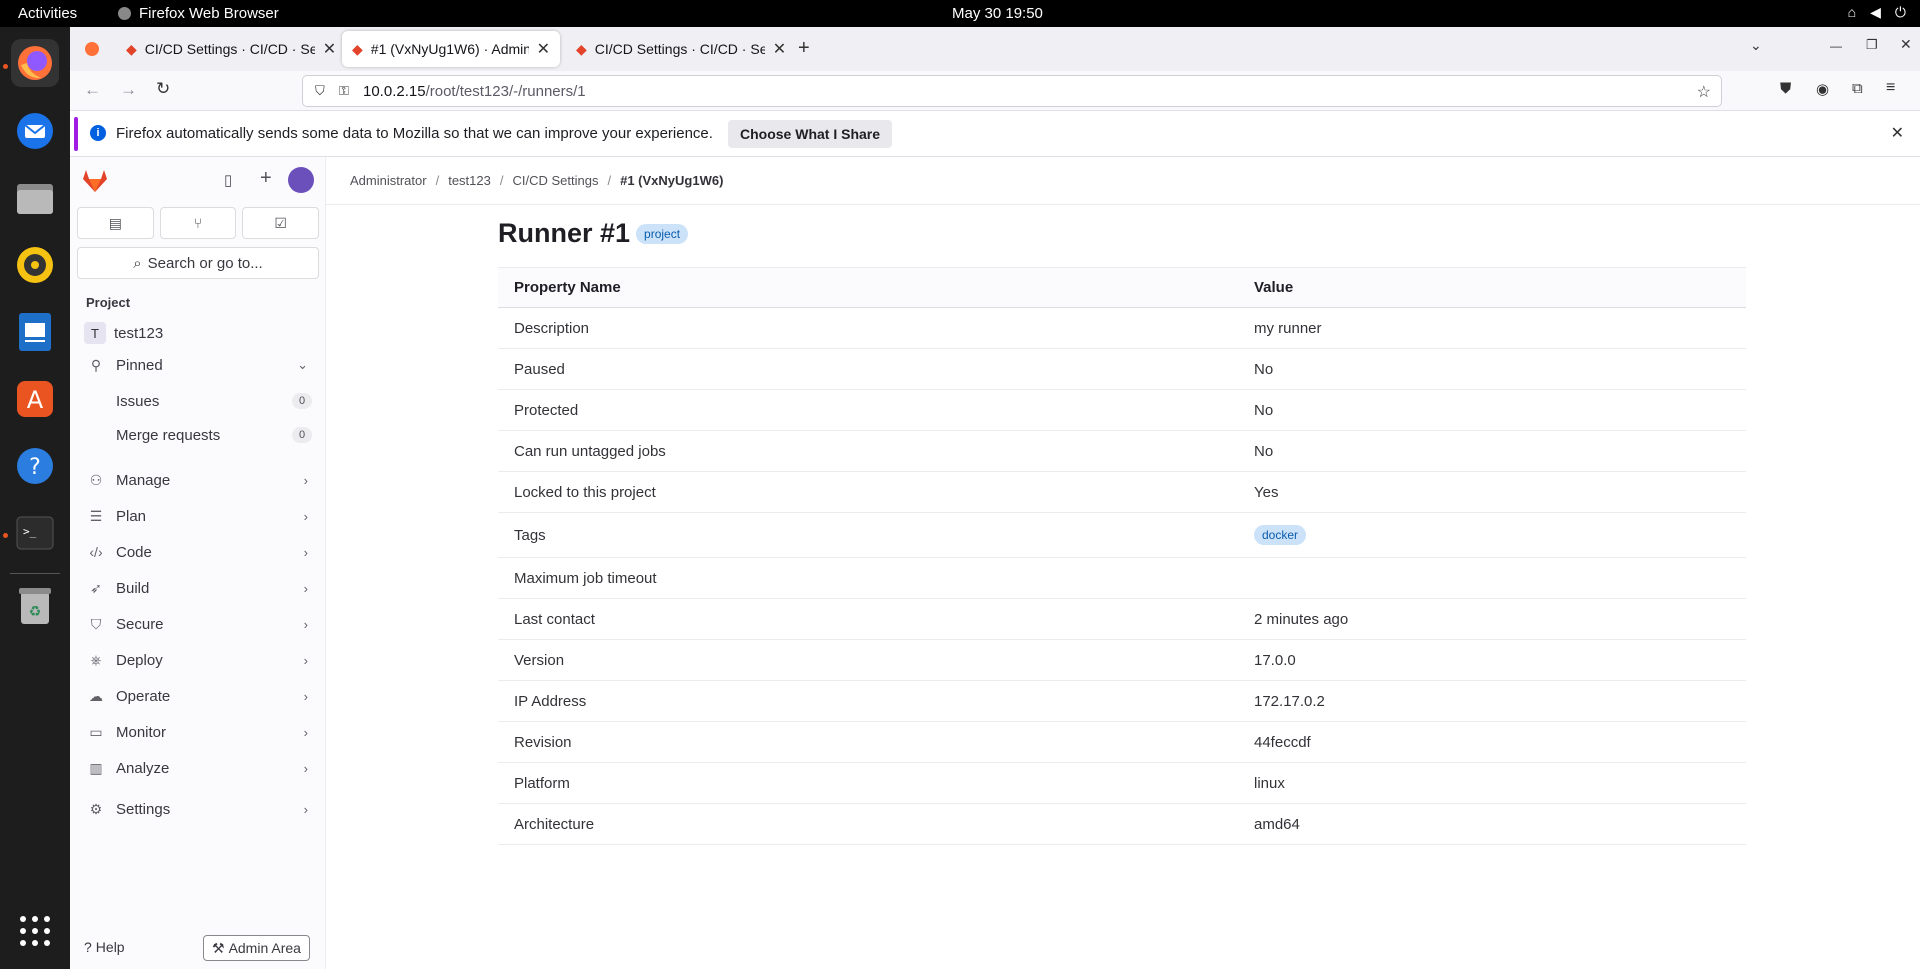  I want to click on create-new-icon: +, so click(266, 178).